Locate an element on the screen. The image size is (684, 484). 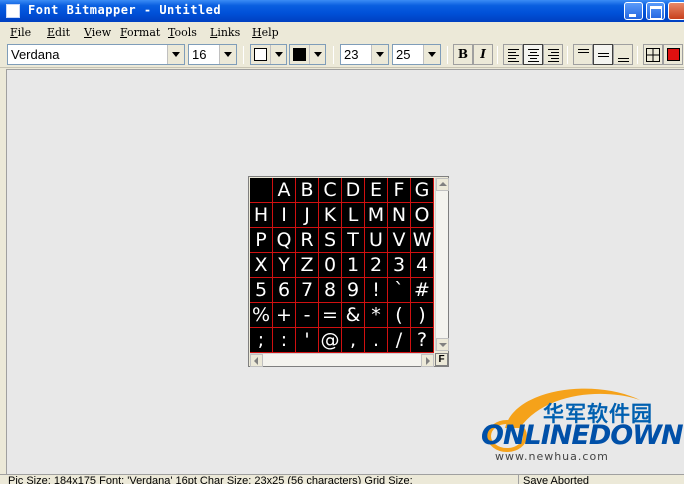
corner-box: F is located at coordinates (441, 359).